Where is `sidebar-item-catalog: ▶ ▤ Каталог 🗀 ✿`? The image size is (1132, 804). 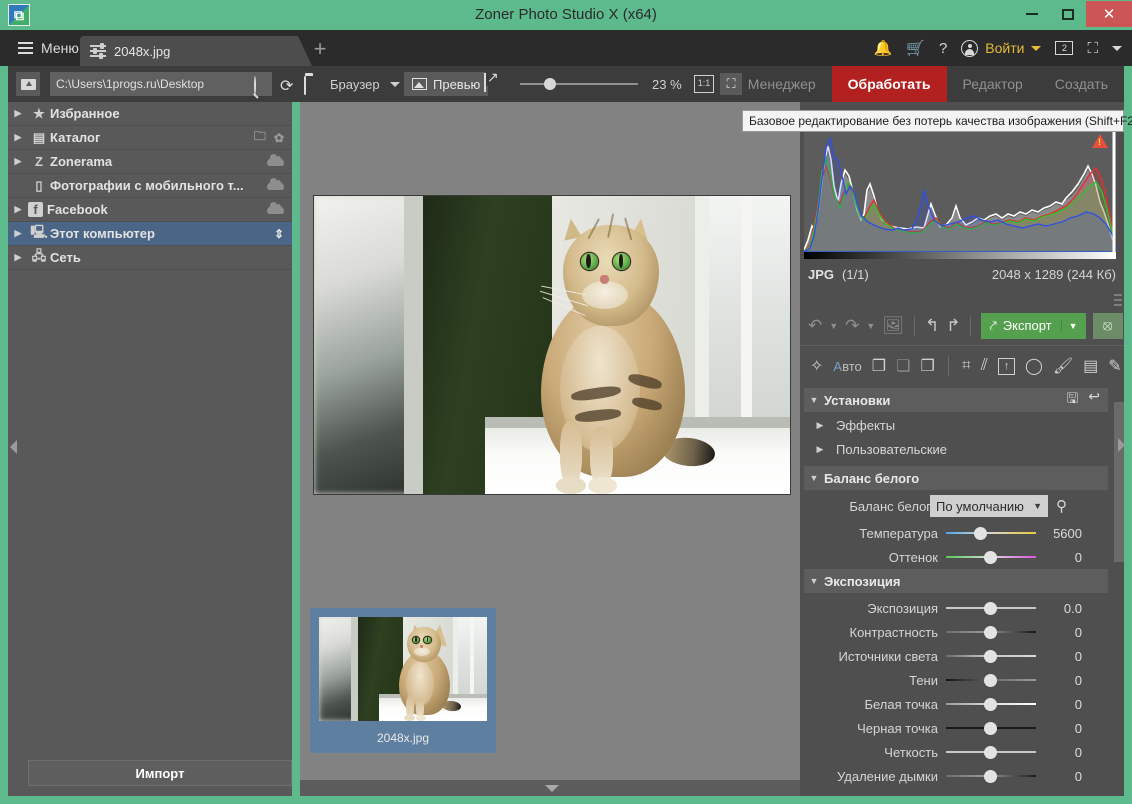 sidebar-item-catalog: ▶ ▤ Каталог 🗀 ✿ is located at coordinates (150, 138).